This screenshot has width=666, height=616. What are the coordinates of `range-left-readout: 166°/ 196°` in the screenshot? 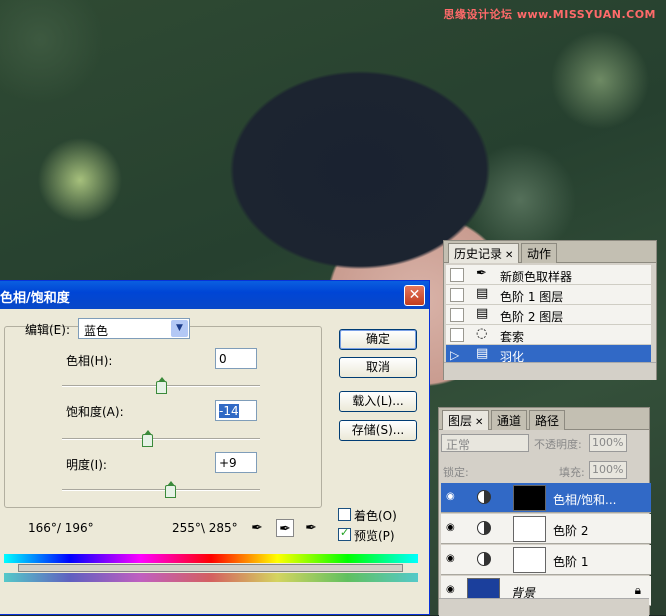 It's located at (61, 528).